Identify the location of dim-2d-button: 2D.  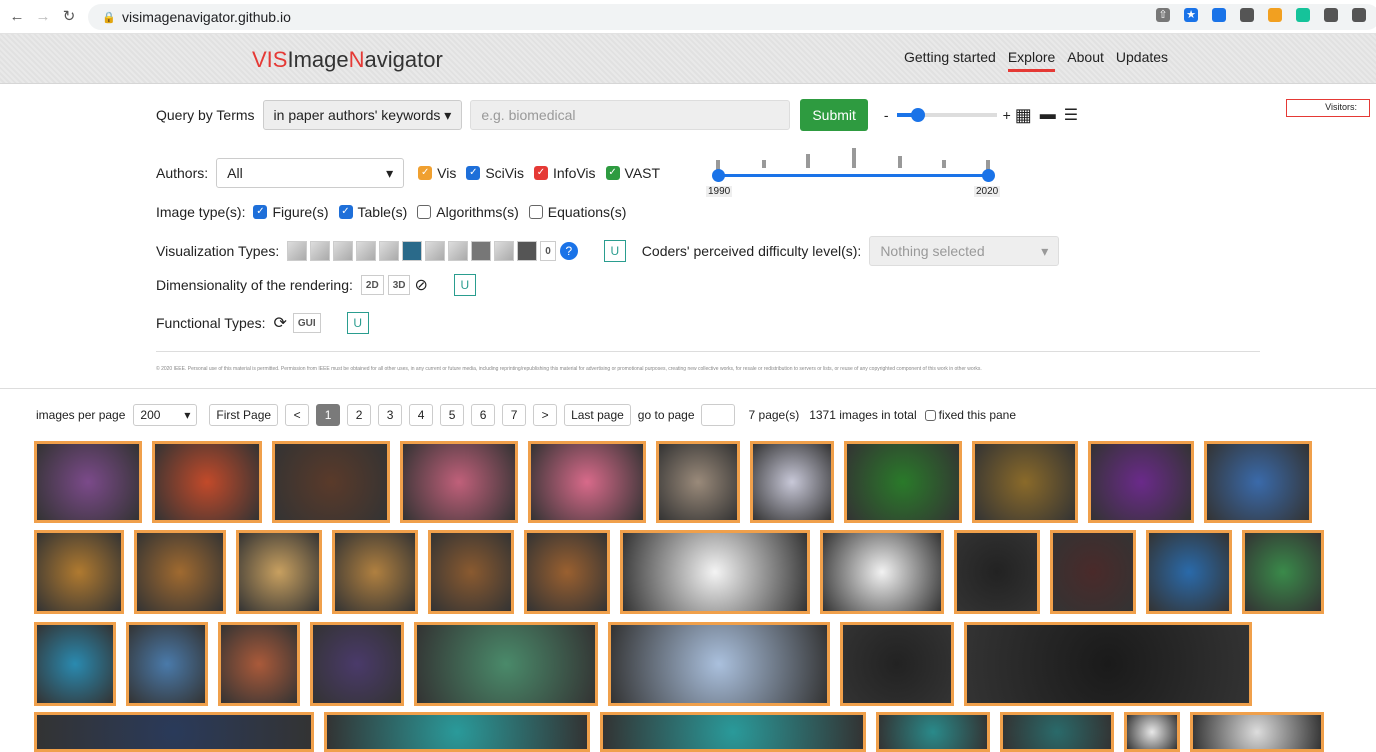
(372, 285).